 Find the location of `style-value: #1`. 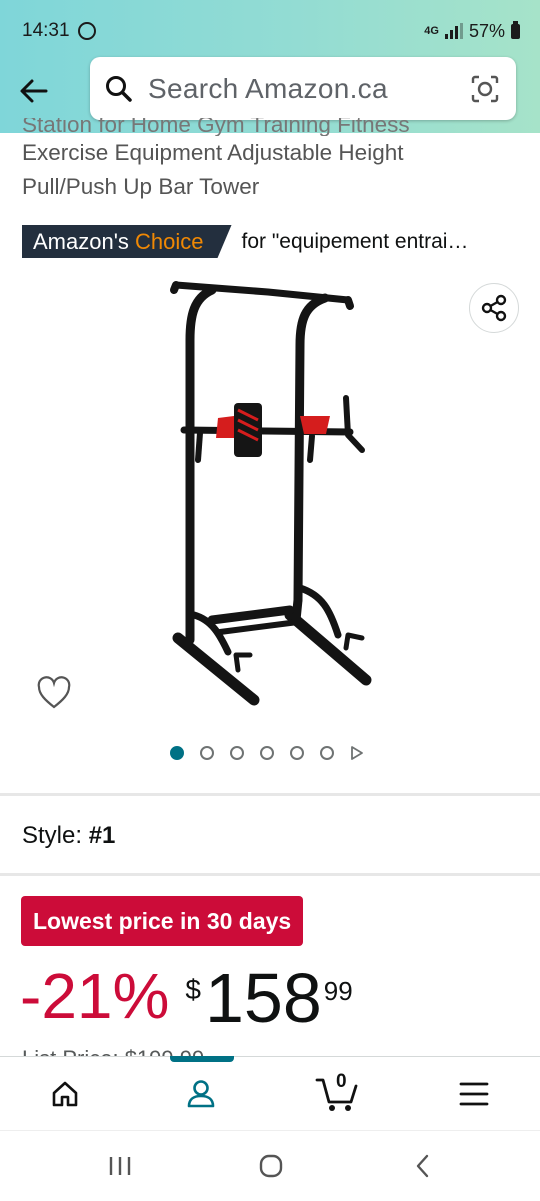

style-value: #1 is located at coordinates (102, 835).